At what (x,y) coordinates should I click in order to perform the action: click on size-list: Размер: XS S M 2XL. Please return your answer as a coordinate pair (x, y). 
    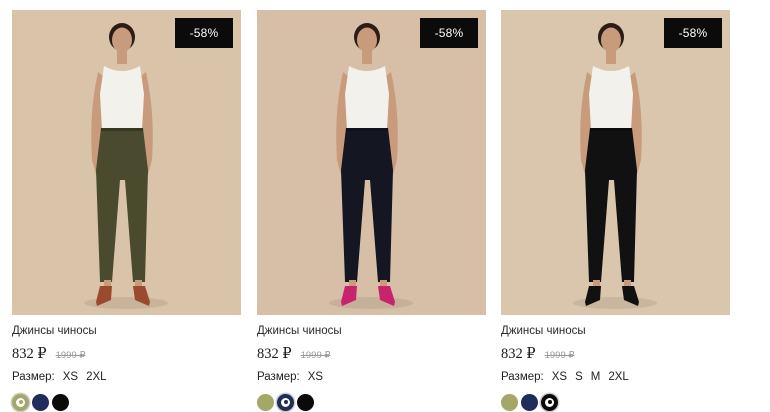
    Looking at the image, I should click on (615, 377).